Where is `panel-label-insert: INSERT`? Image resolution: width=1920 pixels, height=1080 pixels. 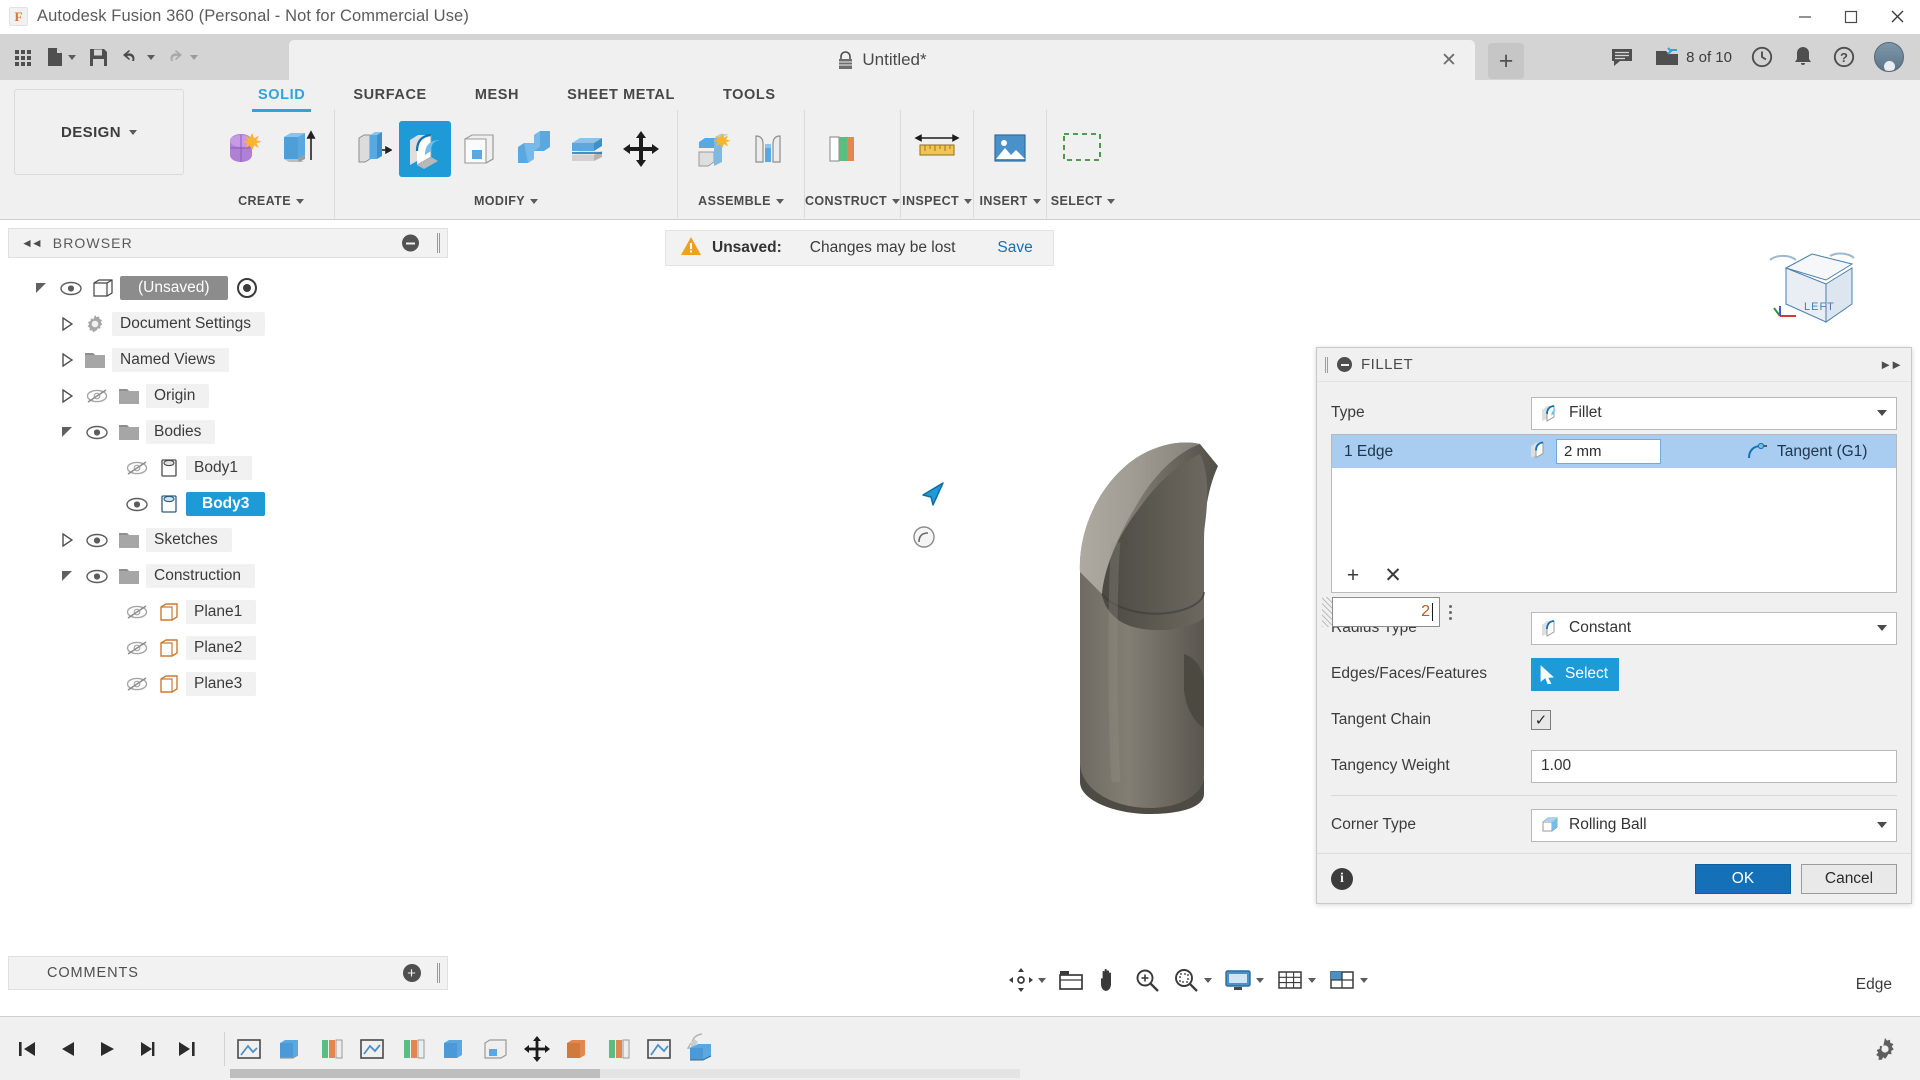
panel-label-insert: INSERT is located at coordinates (1010, 201).